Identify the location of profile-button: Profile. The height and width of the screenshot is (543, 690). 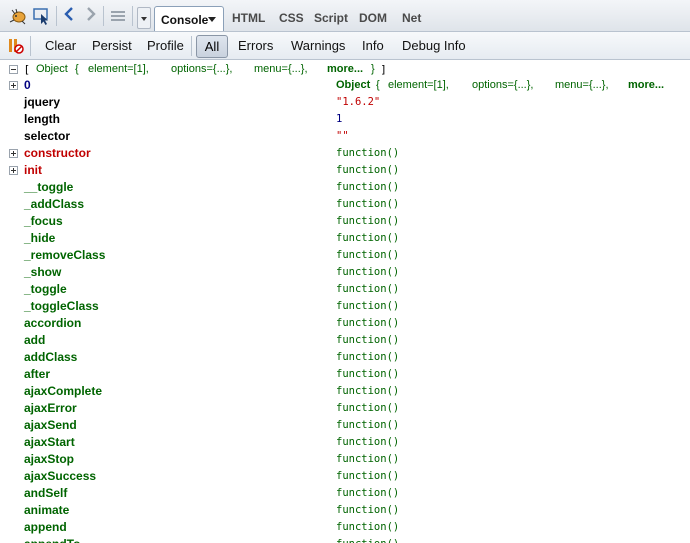
(165, 46).